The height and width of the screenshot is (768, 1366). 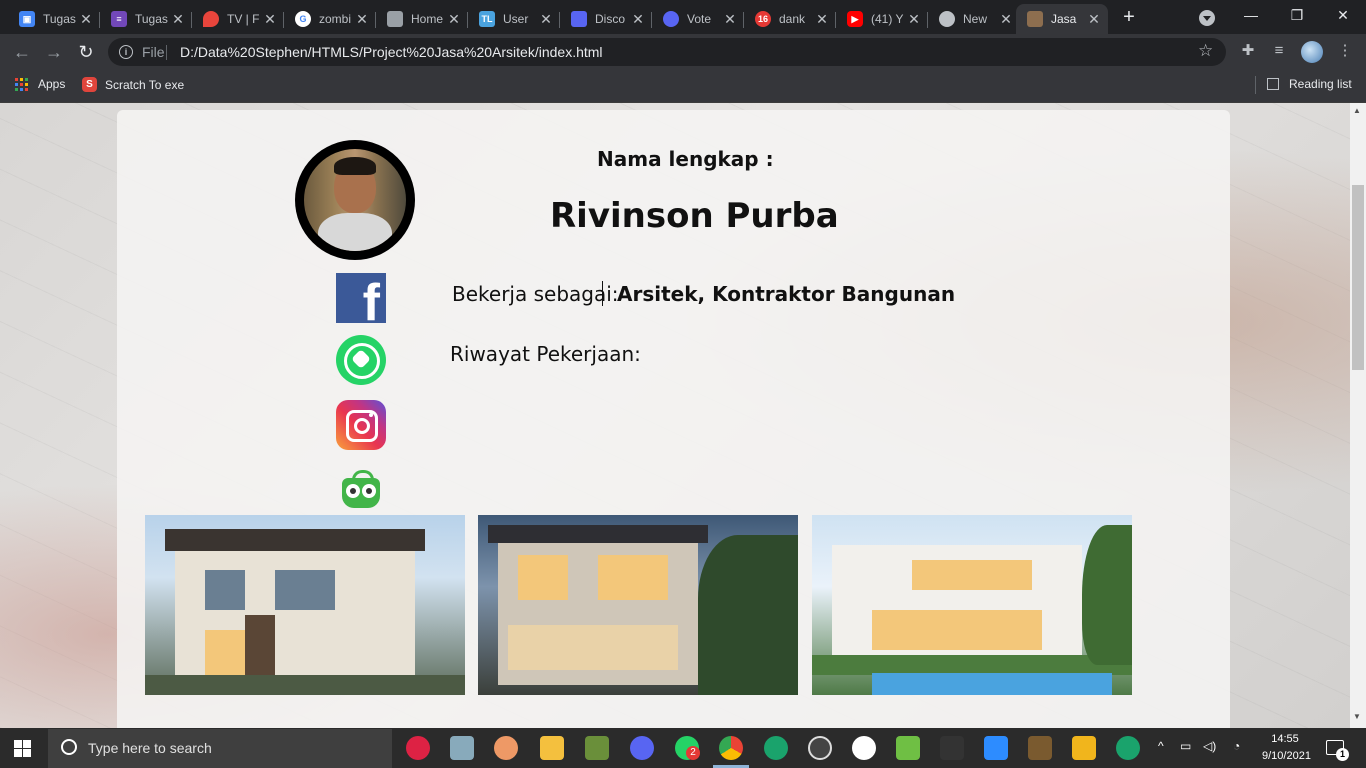 I want to click on tab-3: TV | F ✕, so click(x=238, y=19).